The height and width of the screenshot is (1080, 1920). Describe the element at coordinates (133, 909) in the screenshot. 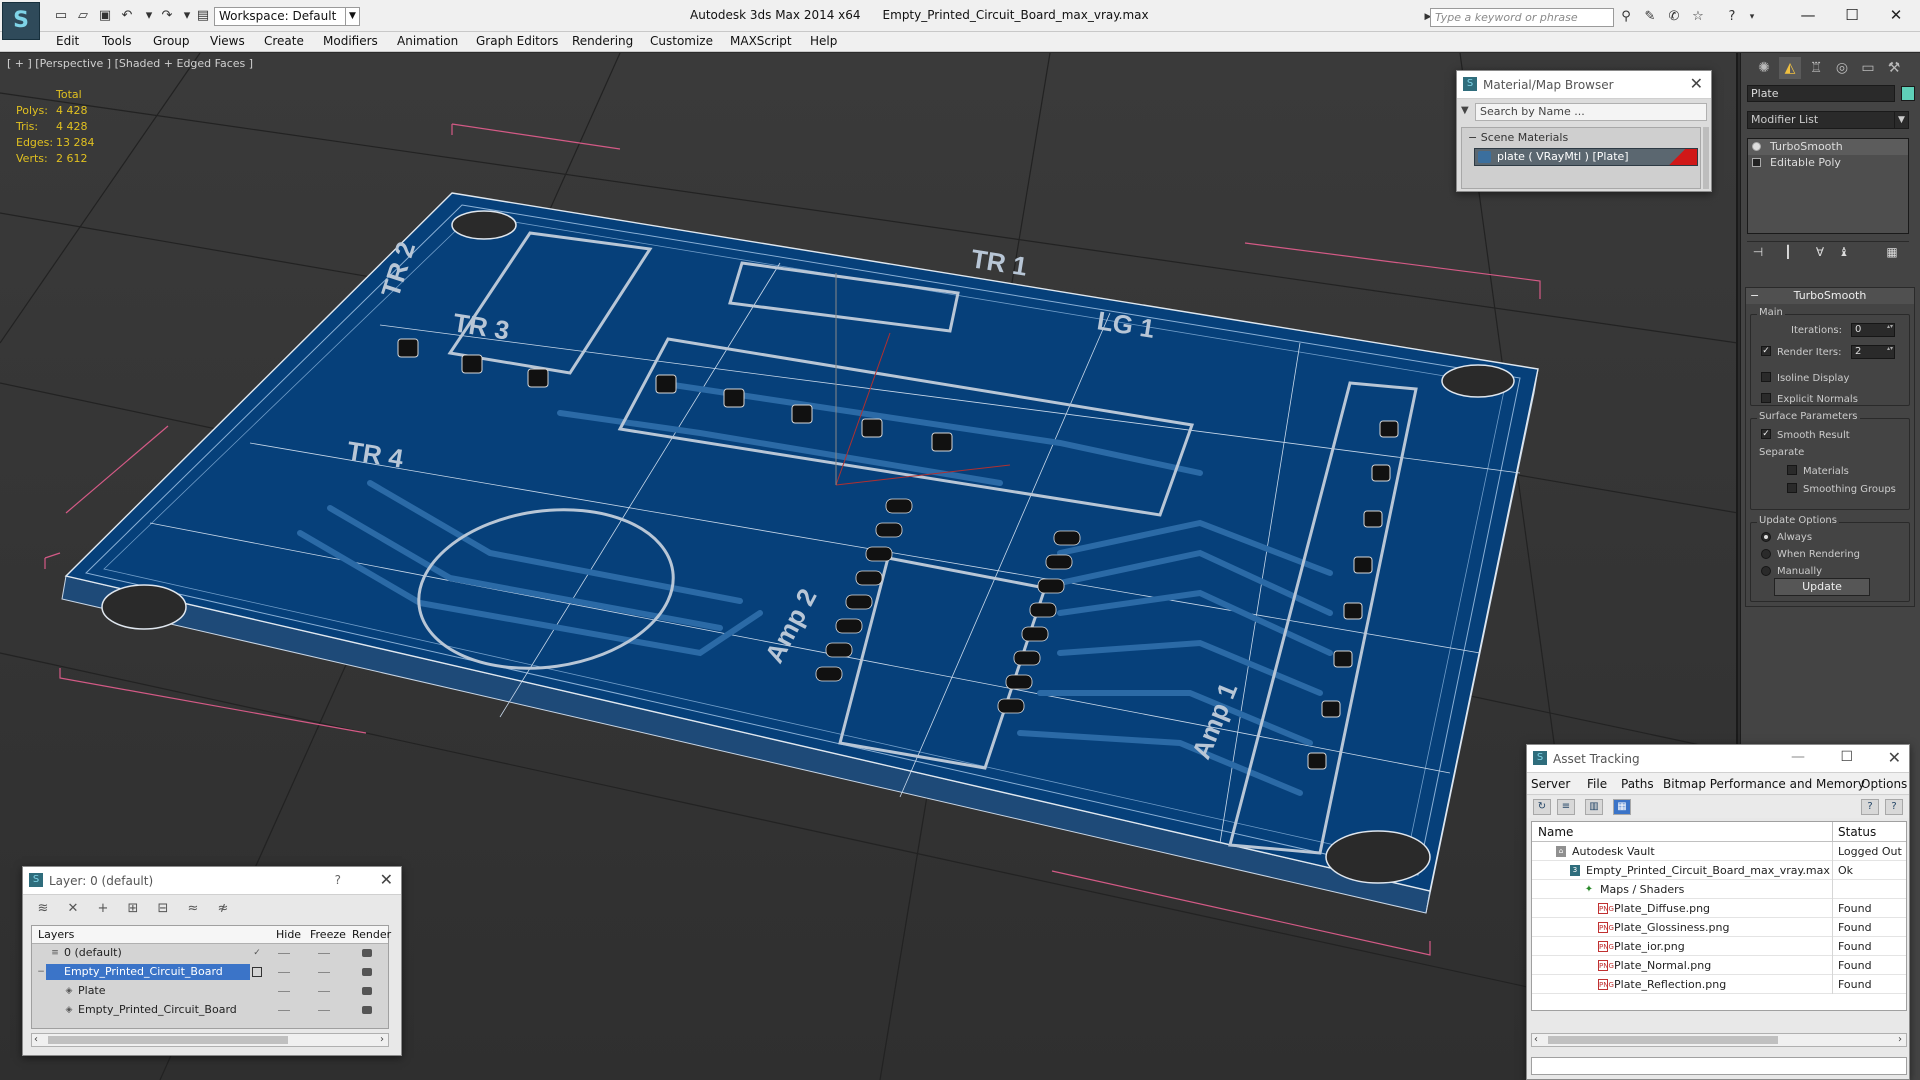

I see `select-objects-icon: ⊞` at that location.